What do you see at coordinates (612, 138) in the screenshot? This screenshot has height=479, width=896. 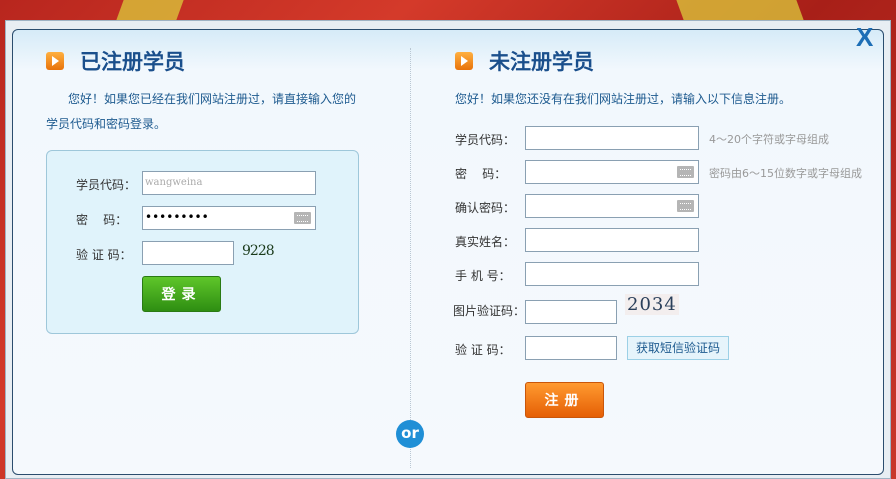 I see `reg-user-code-input` at bounding box center [612, 138].